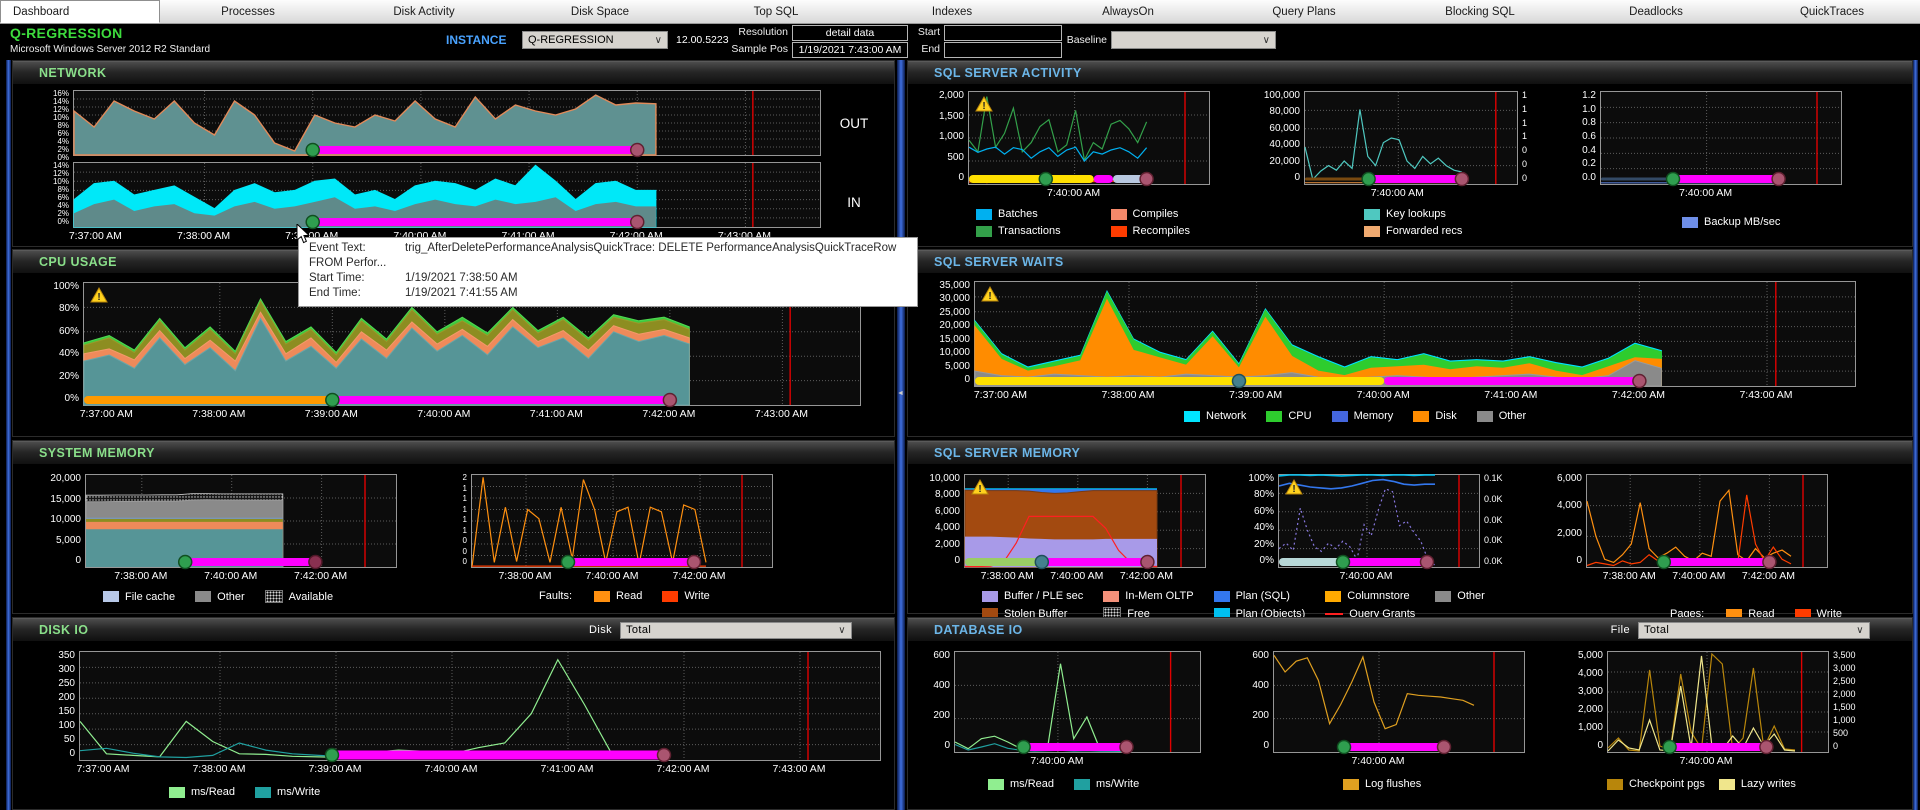  I want to click on backup-legend: Backup MB/sec, so click(1762, 222).